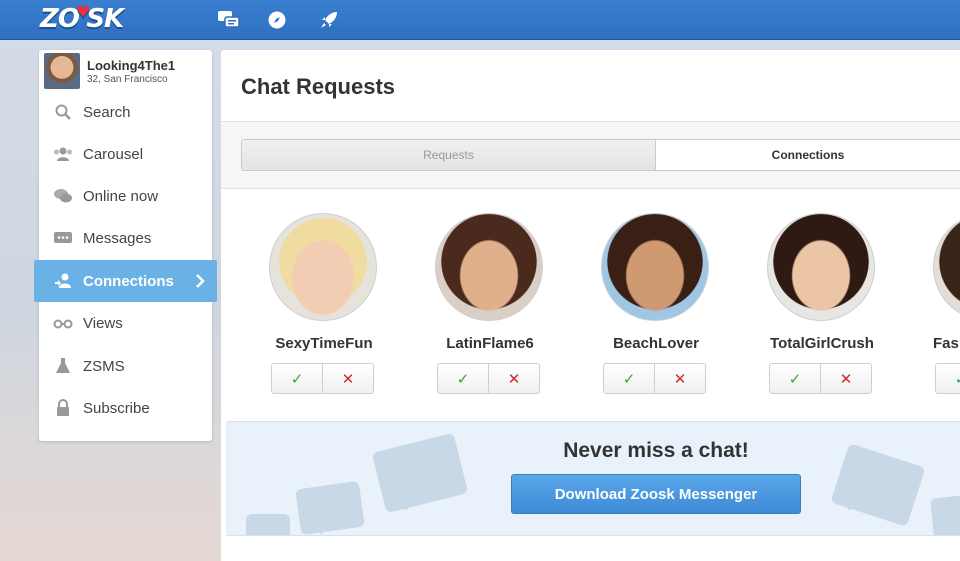 The width and height of the screenshot is (960, 561). Describe the element at coordinates (63, 154) in the screenshot. I see `carousel-icon` at that location.